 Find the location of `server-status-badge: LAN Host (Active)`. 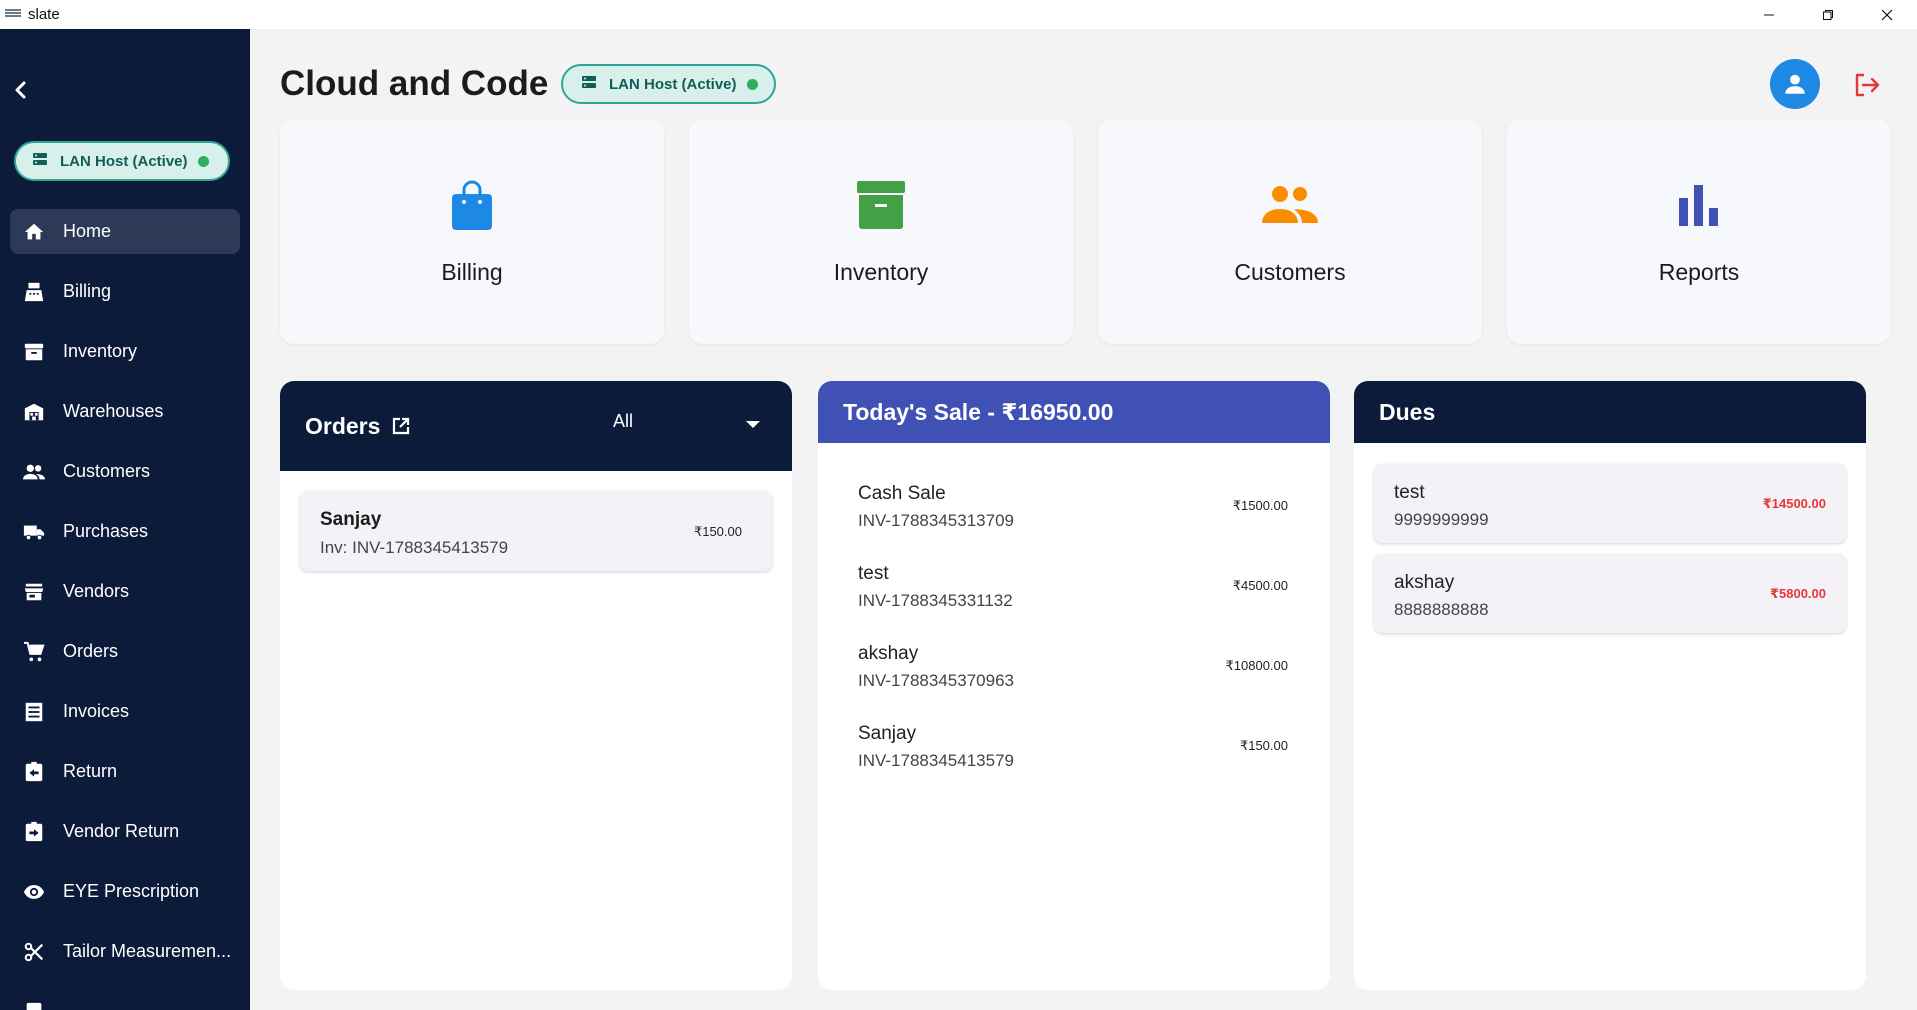

server-status-badge: LAN Host (Active) is located at coordinates (122, 161).